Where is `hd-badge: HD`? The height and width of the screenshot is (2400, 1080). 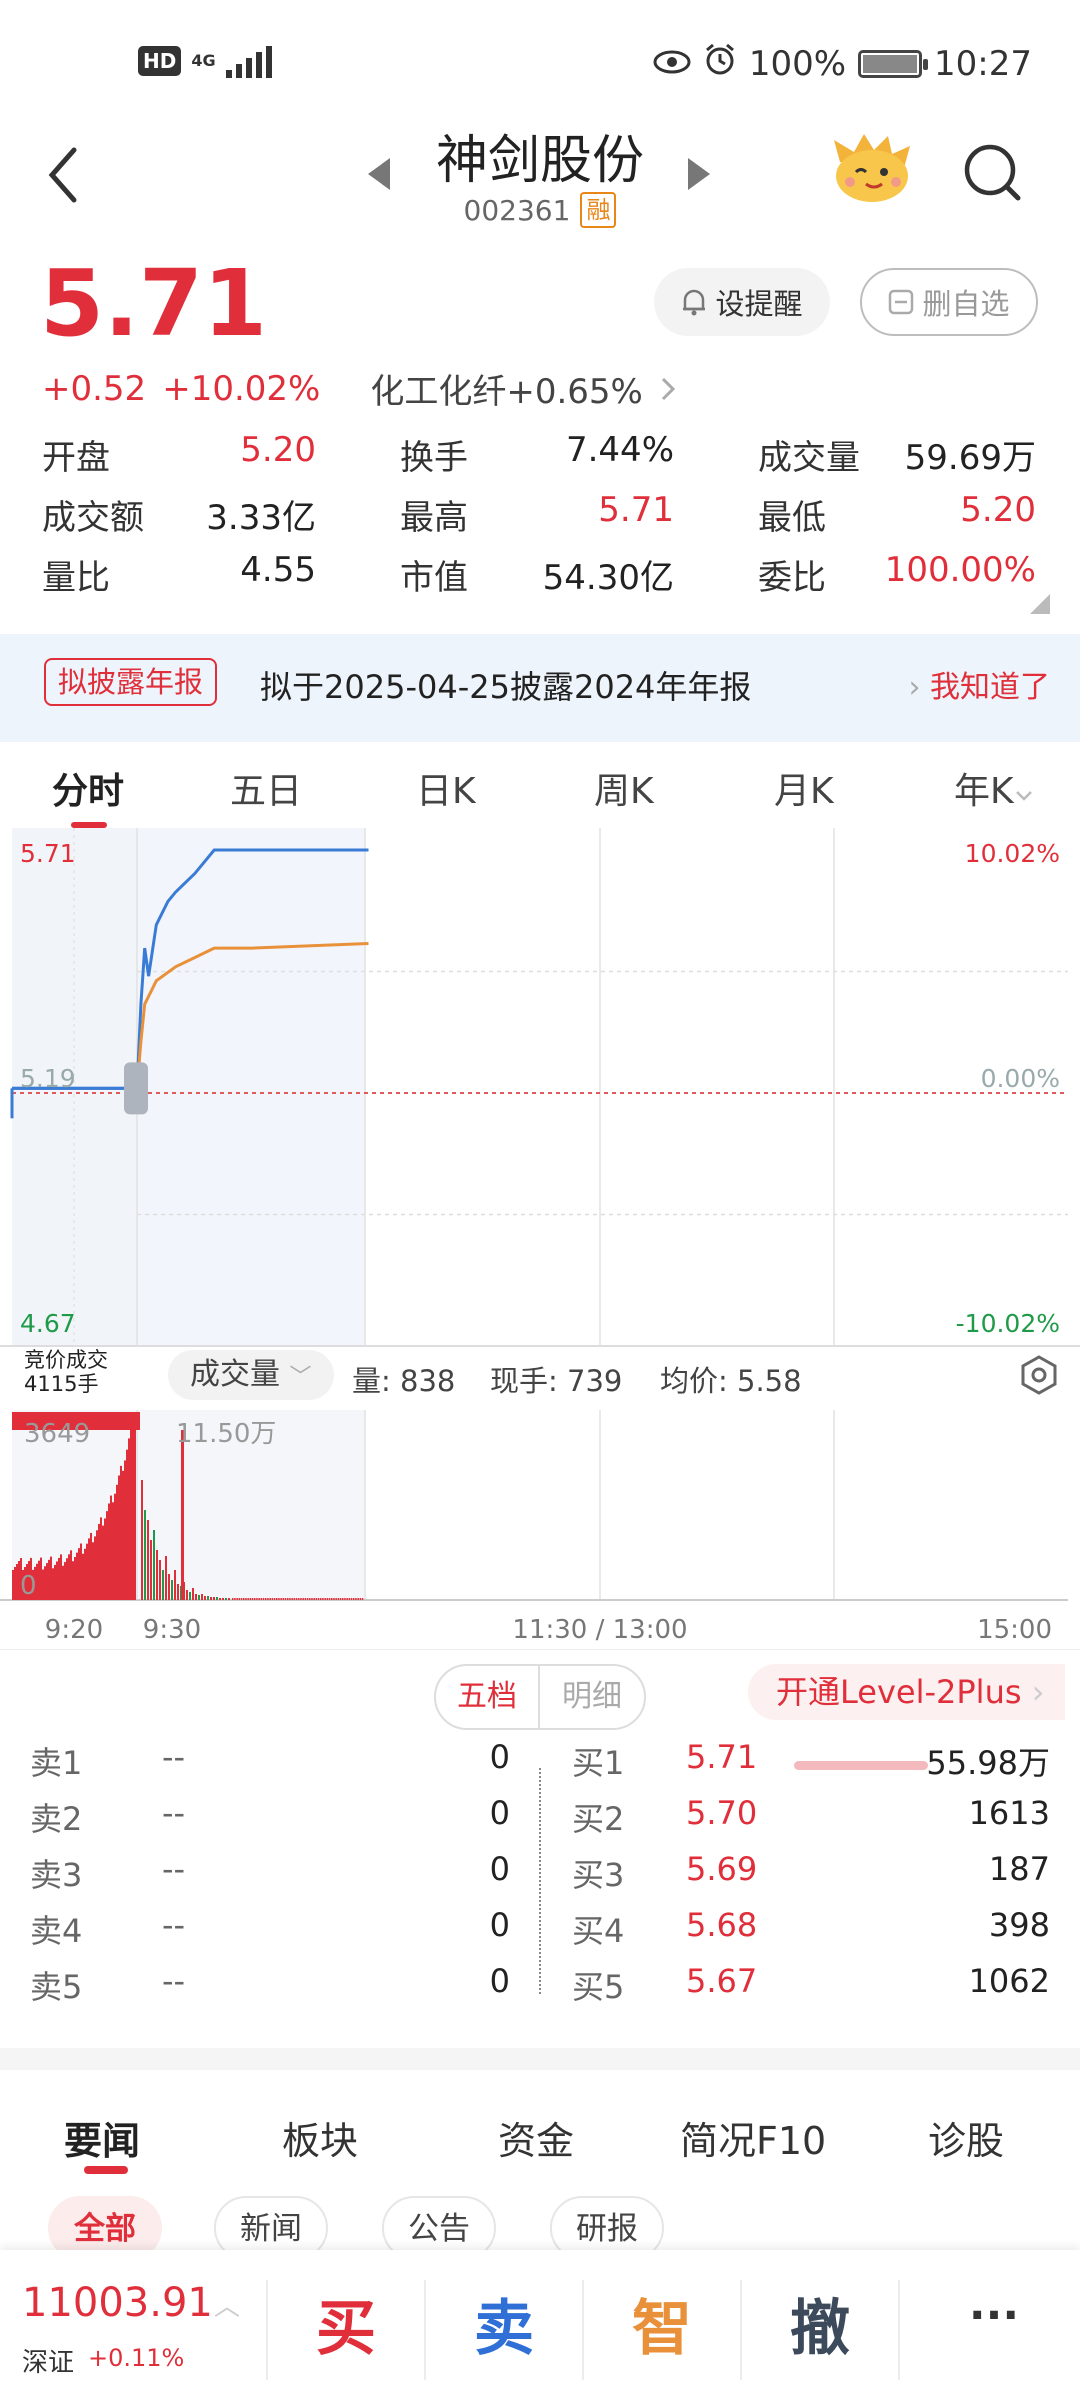
hd-badge: HD is located at coordinates (160, 61).